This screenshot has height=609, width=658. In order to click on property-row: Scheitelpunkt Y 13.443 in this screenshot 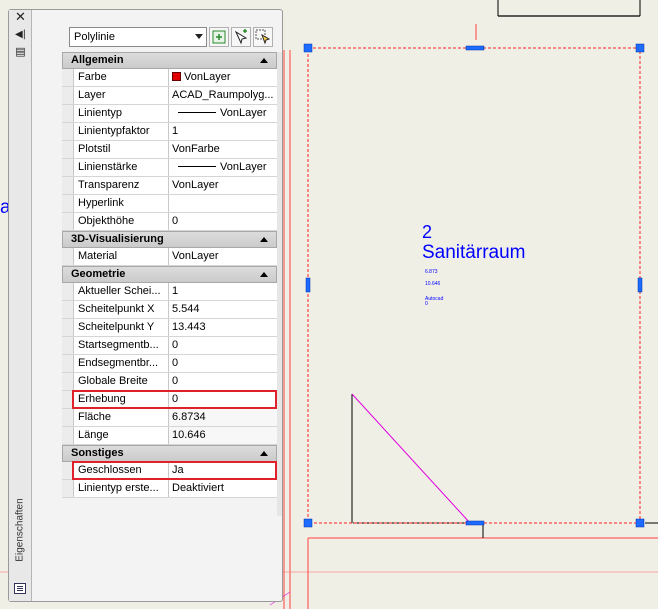, I will do `click(169, 328)`.